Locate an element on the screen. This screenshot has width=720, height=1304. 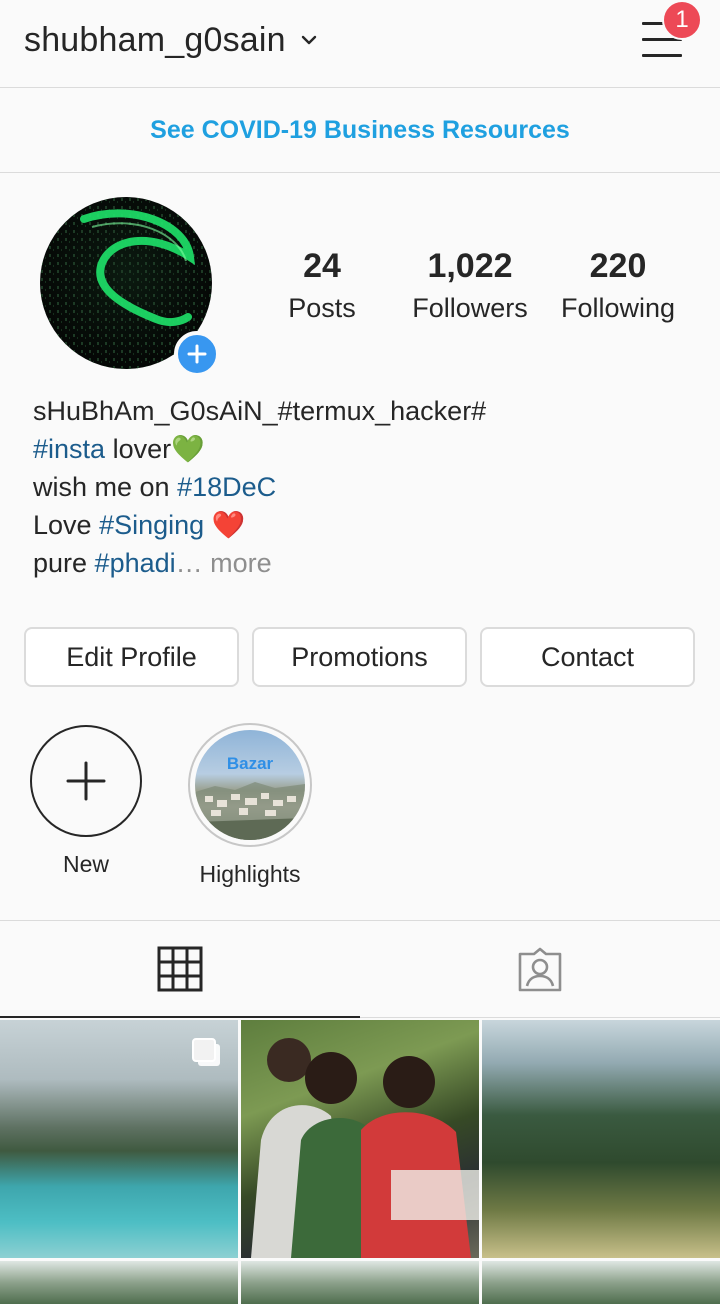
posts-count: 24 Posts is located at coordinates (322, 286).